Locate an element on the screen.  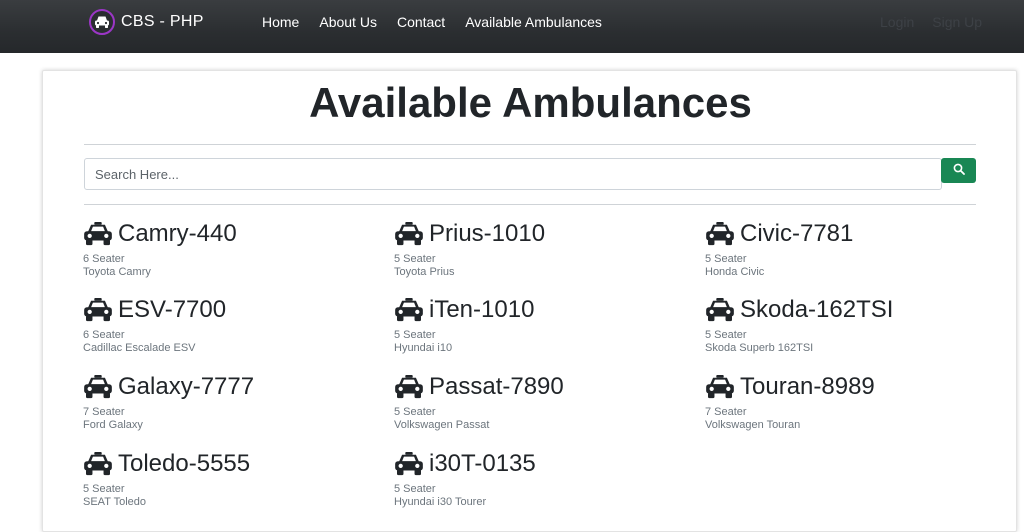
vehicle-card: ESV-7700 6 Seater Cadillac Escalade ESV is located at coordinates (233, 325).